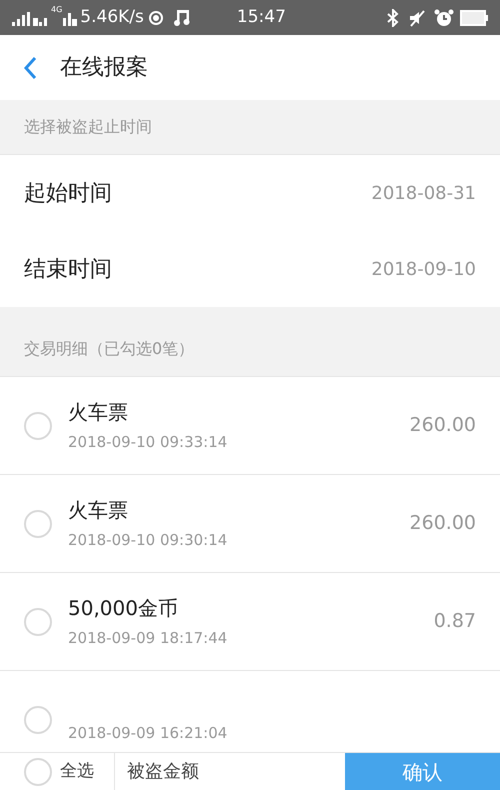 The image size is (500, 790). I want to click on date-label: 起始时间, so click(68, 194).